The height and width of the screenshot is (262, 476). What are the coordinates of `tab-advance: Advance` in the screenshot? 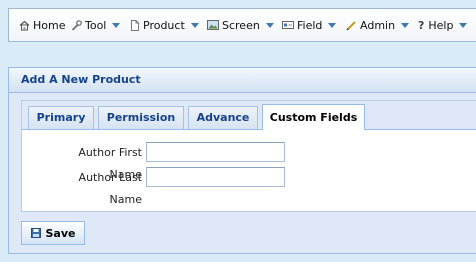 It's located at (223, 117).